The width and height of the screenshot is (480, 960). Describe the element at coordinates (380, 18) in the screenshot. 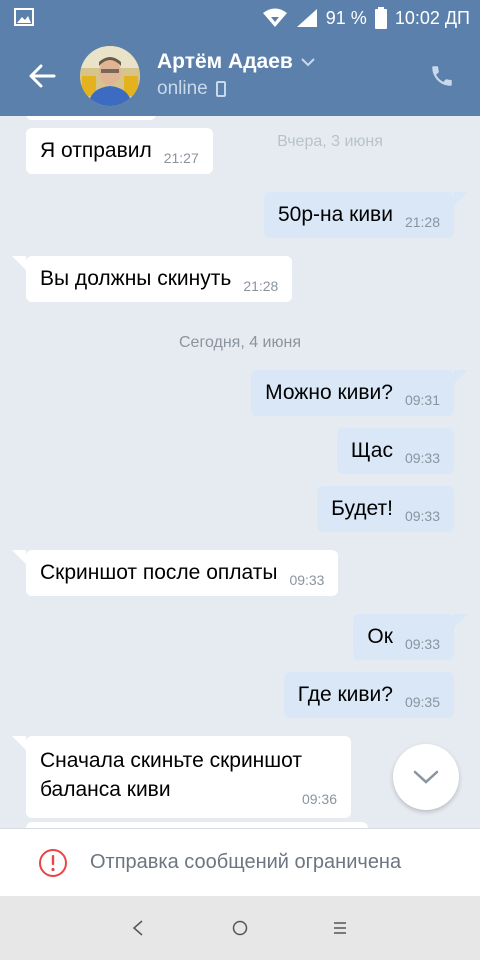

I see `battery-icon` at that location.